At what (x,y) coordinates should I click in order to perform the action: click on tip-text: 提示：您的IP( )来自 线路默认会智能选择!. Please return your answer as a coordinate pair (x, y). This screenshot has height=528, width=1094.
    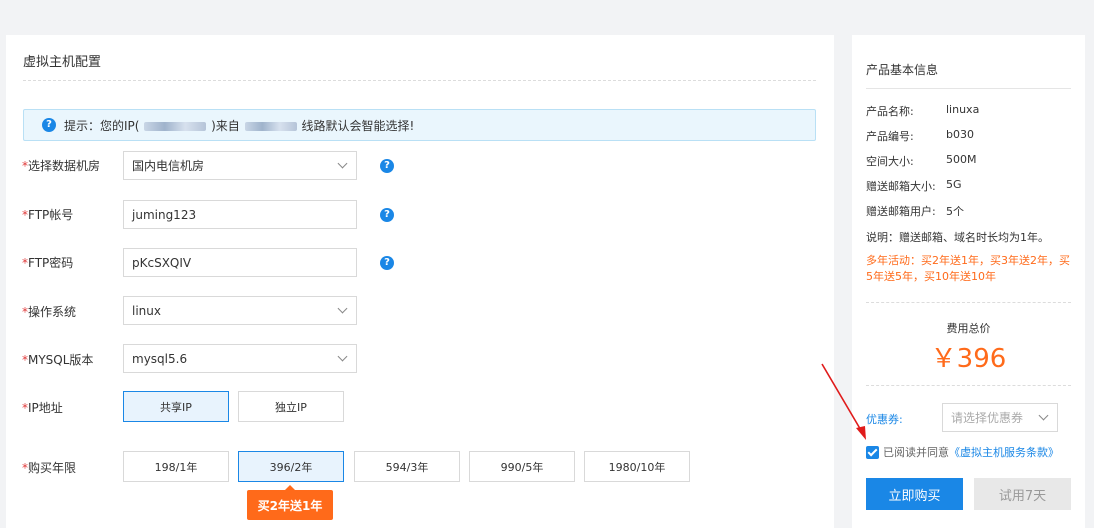
    Looking at the image, I should click on (239, 125).